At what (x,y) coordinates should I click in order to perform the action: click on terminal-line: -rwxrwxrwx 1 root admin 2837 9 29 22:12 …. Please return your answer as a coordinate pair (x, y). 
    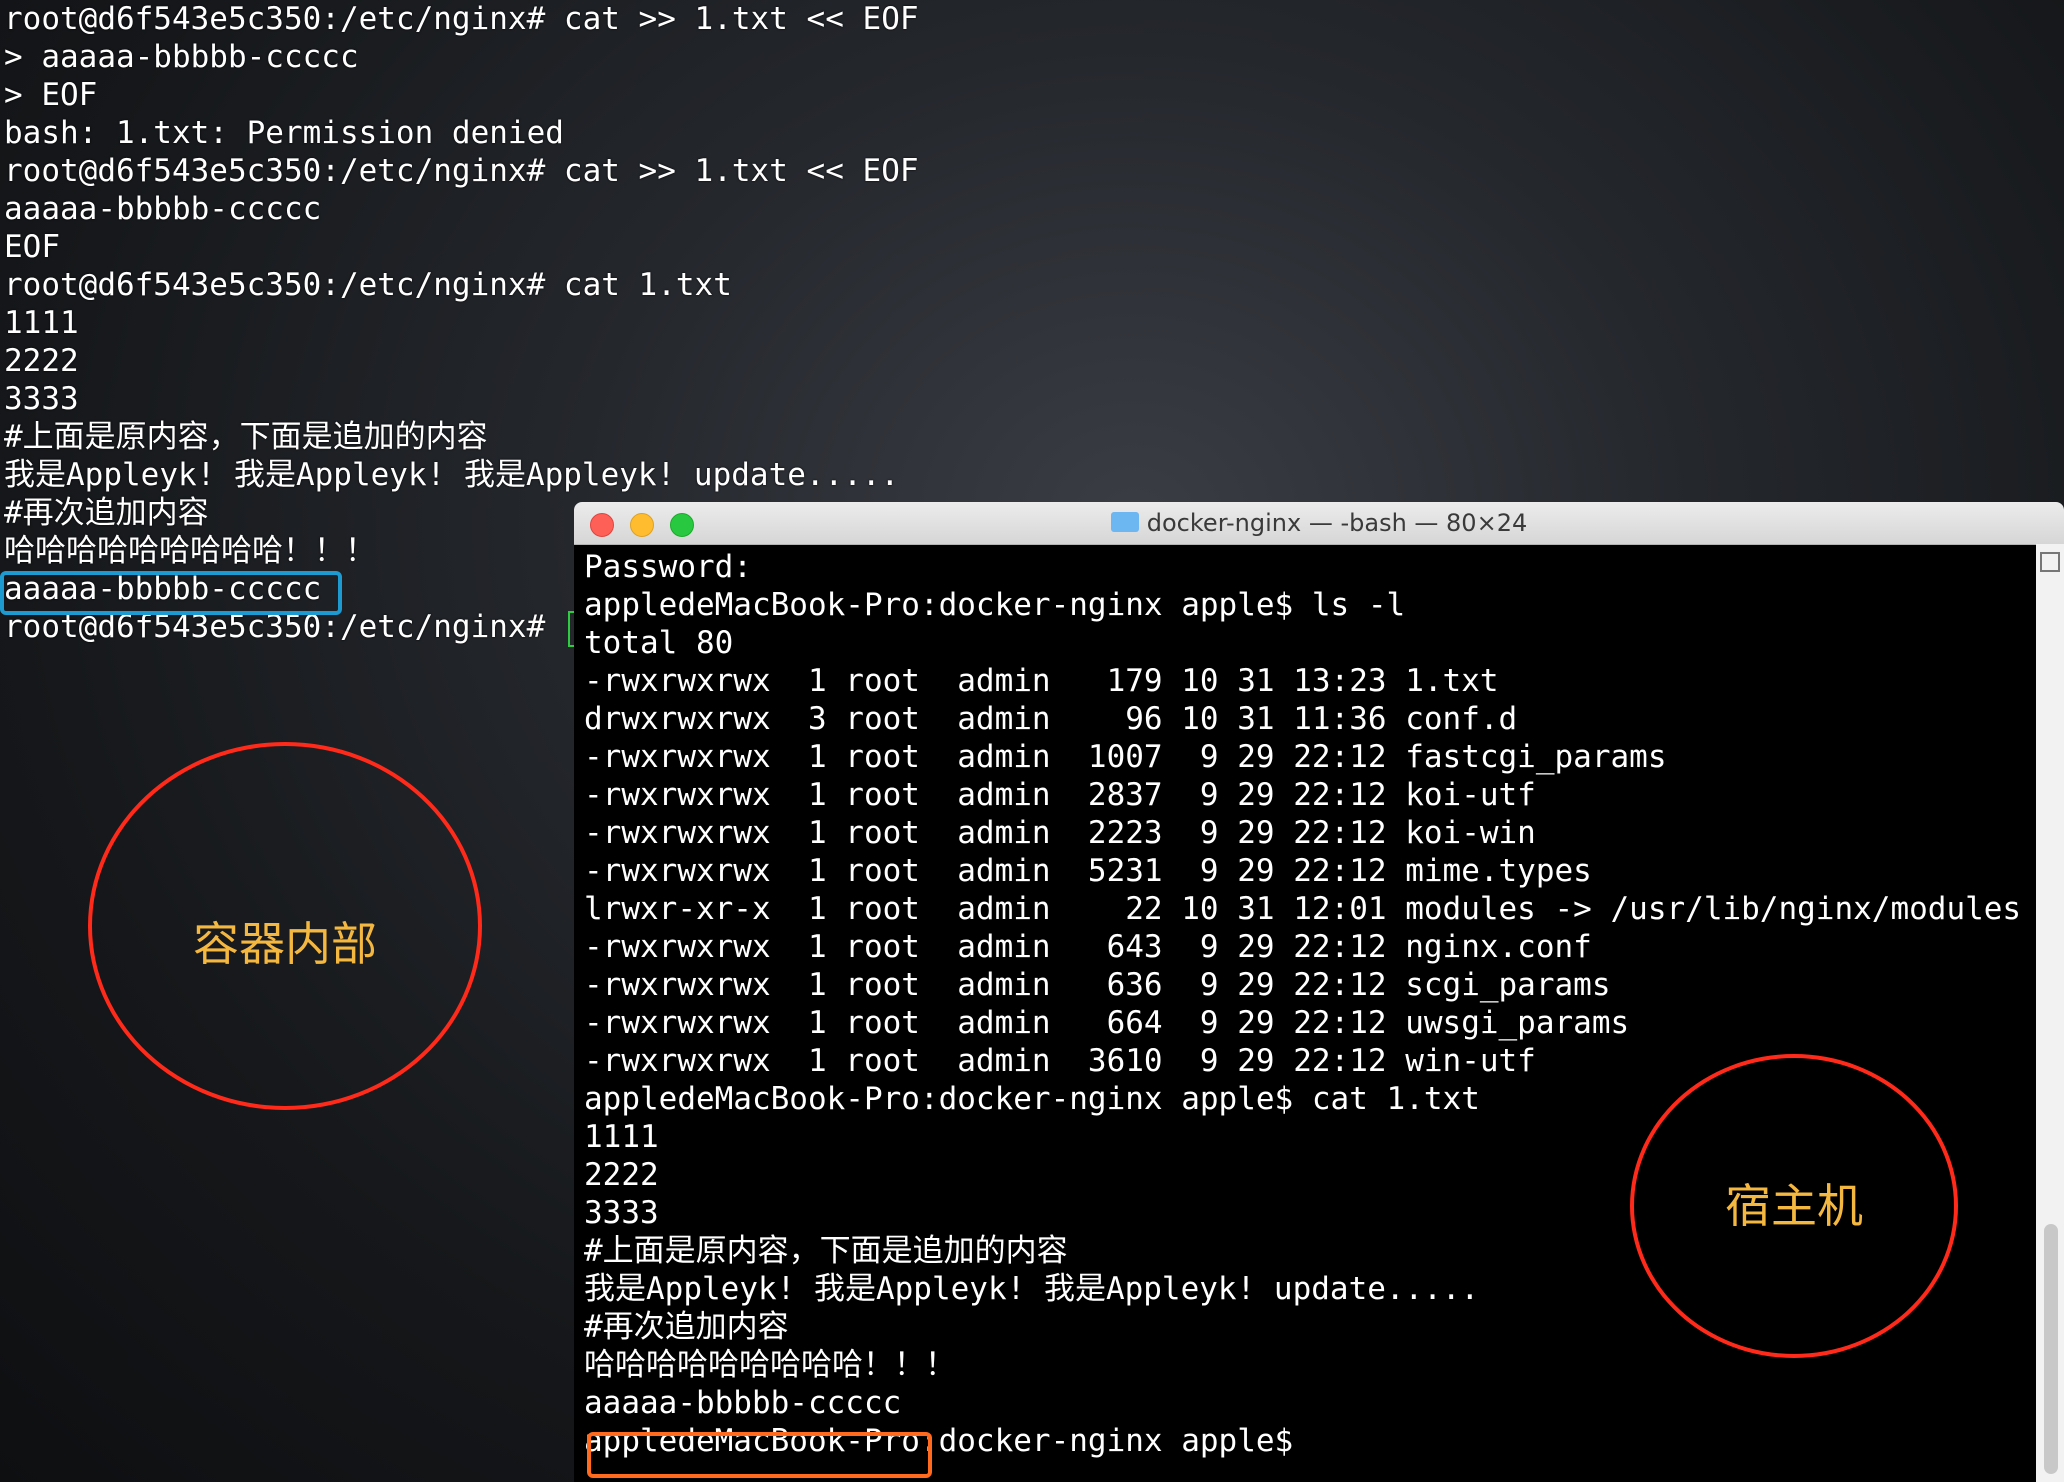
    Looking at the image, I should click on (1060, 795).